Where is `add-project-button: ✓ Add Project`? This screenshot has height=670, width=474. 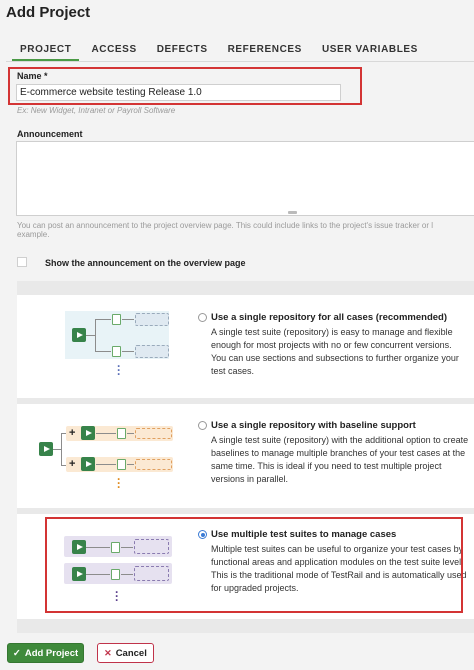 add-project-button: ✓ Add Project is located at coordinates (45, 653).